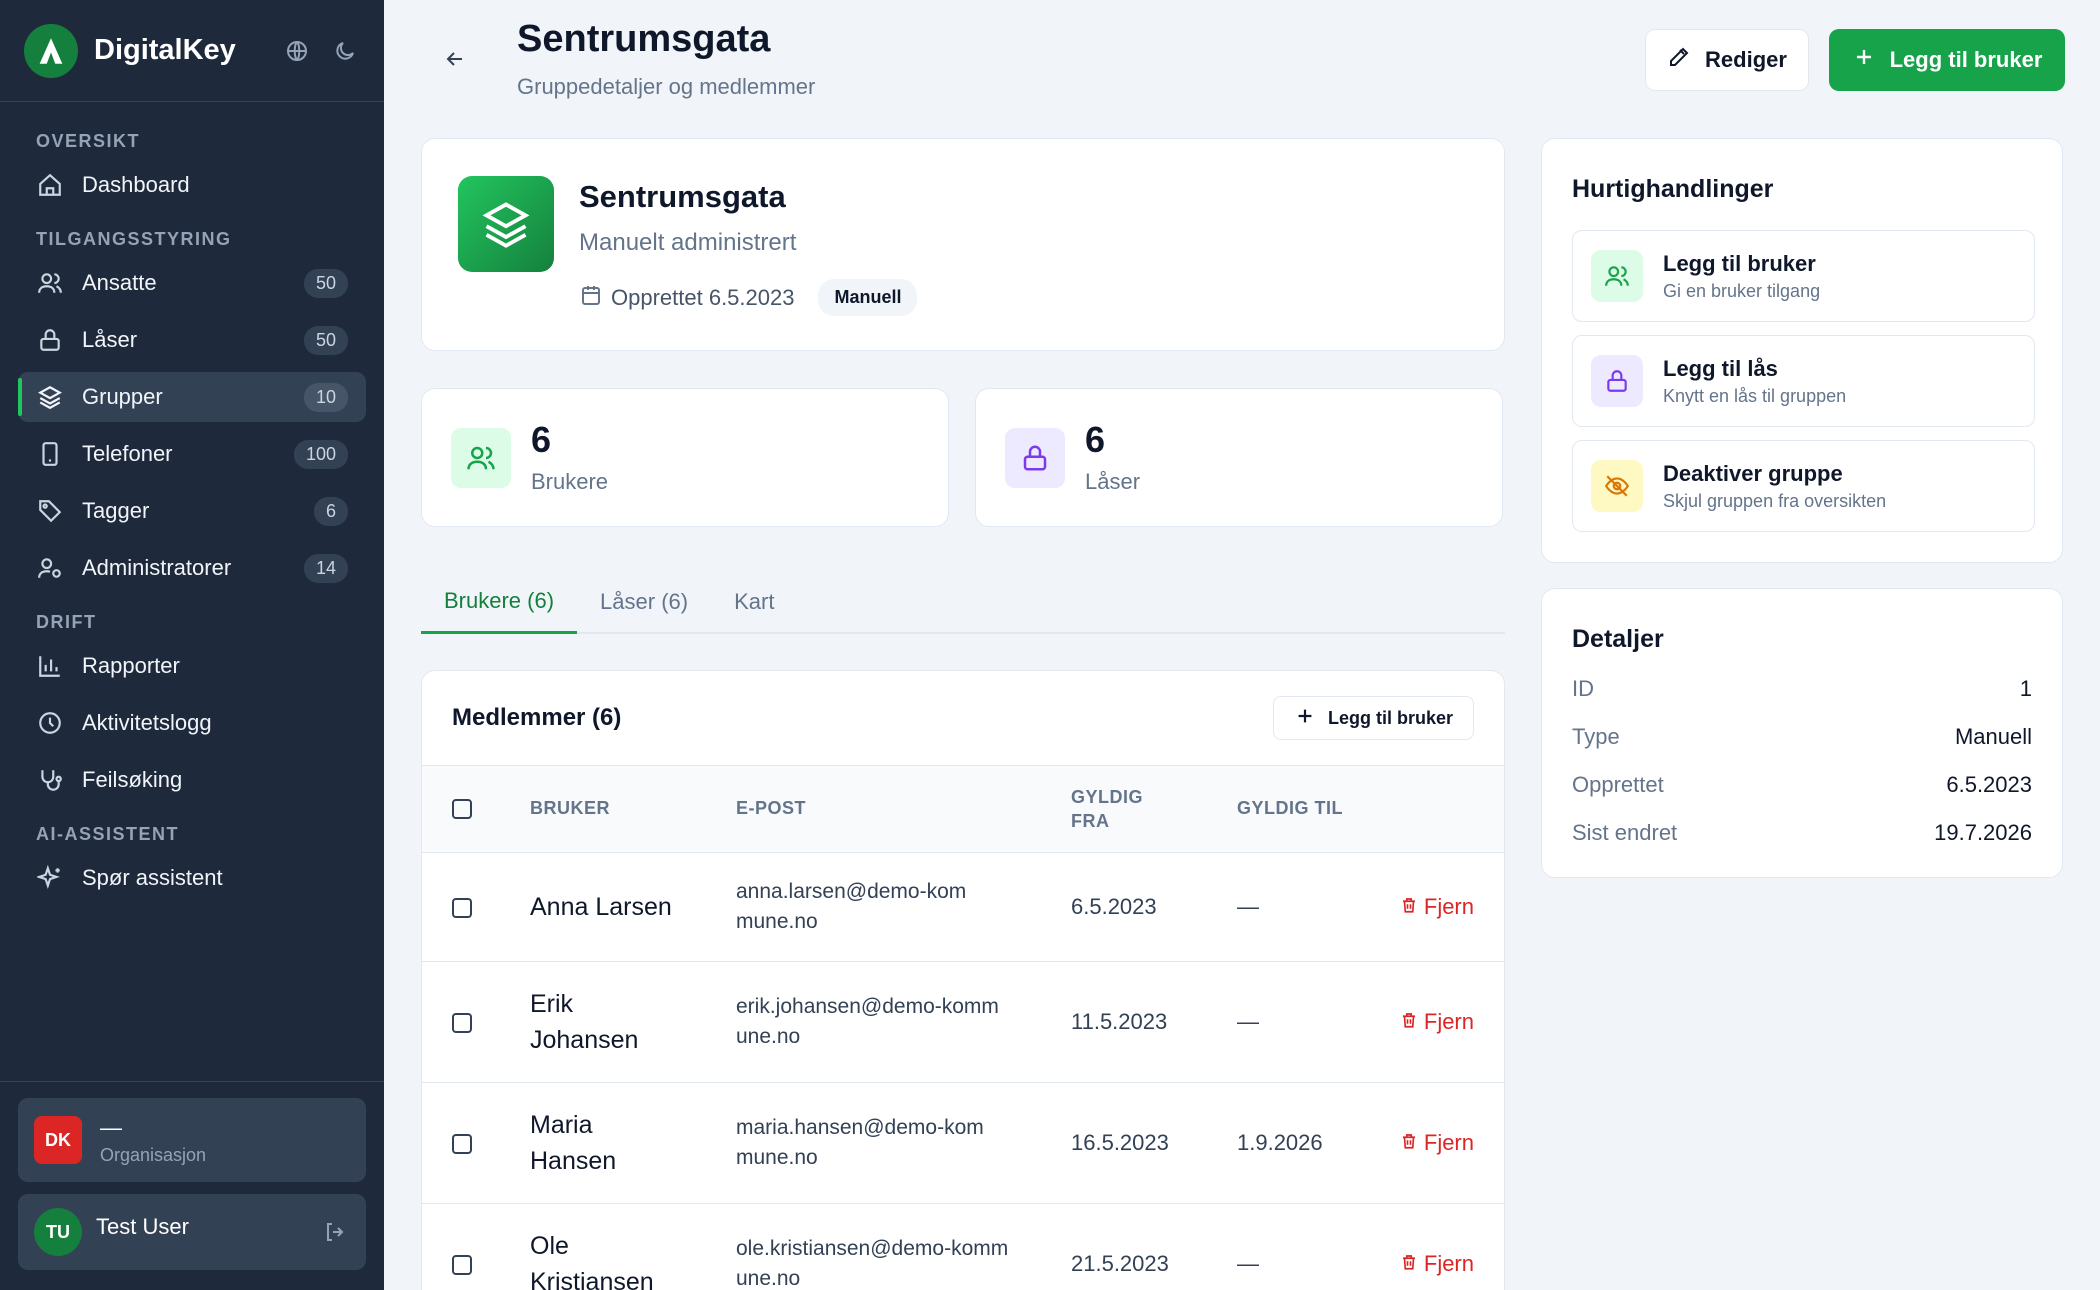  What do you see at coordinates (644, 602) in the screenshot?
I see `tab-laser: Låser (6)` at bounding box center [644, 602].